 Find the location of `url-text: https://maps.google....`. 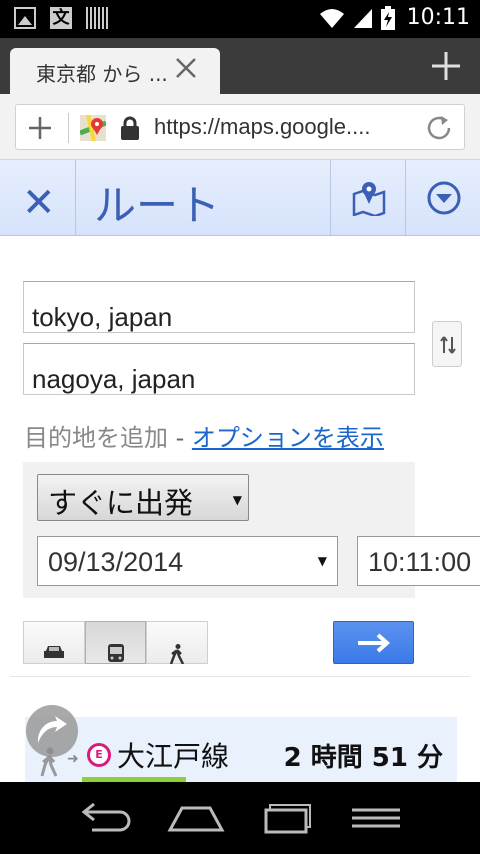

url-text: https://maps.google.... is located at coordinates (262, 127).